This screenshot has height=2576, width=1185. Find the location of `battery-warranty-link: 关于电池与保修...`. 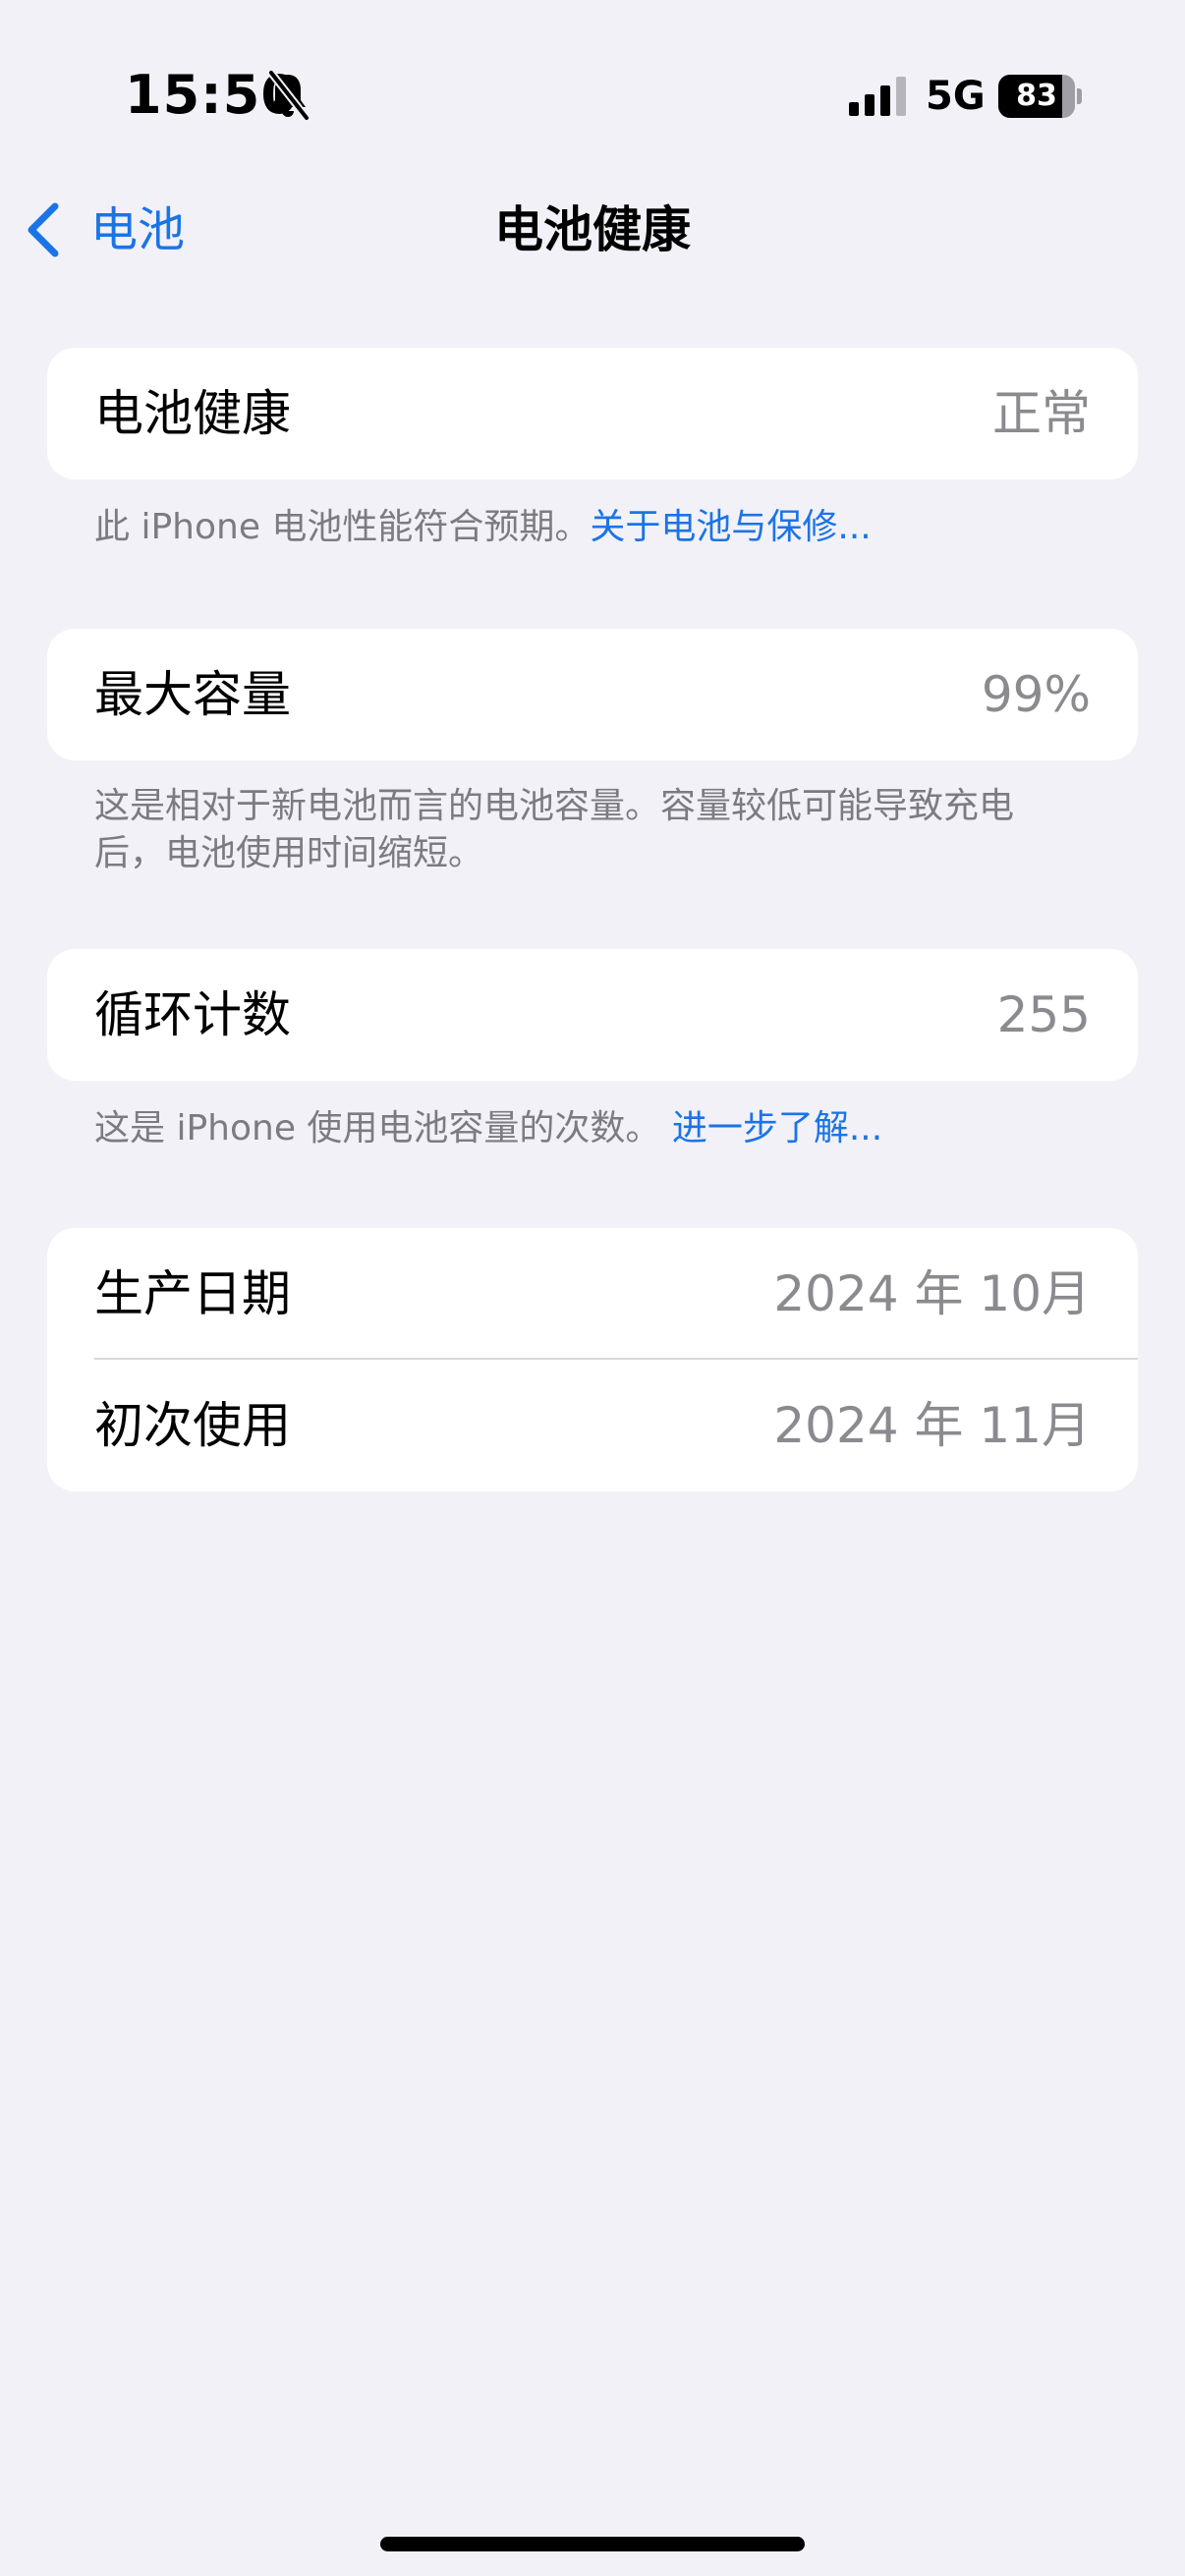

battery-warranty-link: 关于电池与保修... is located at coordinates (730, 527).